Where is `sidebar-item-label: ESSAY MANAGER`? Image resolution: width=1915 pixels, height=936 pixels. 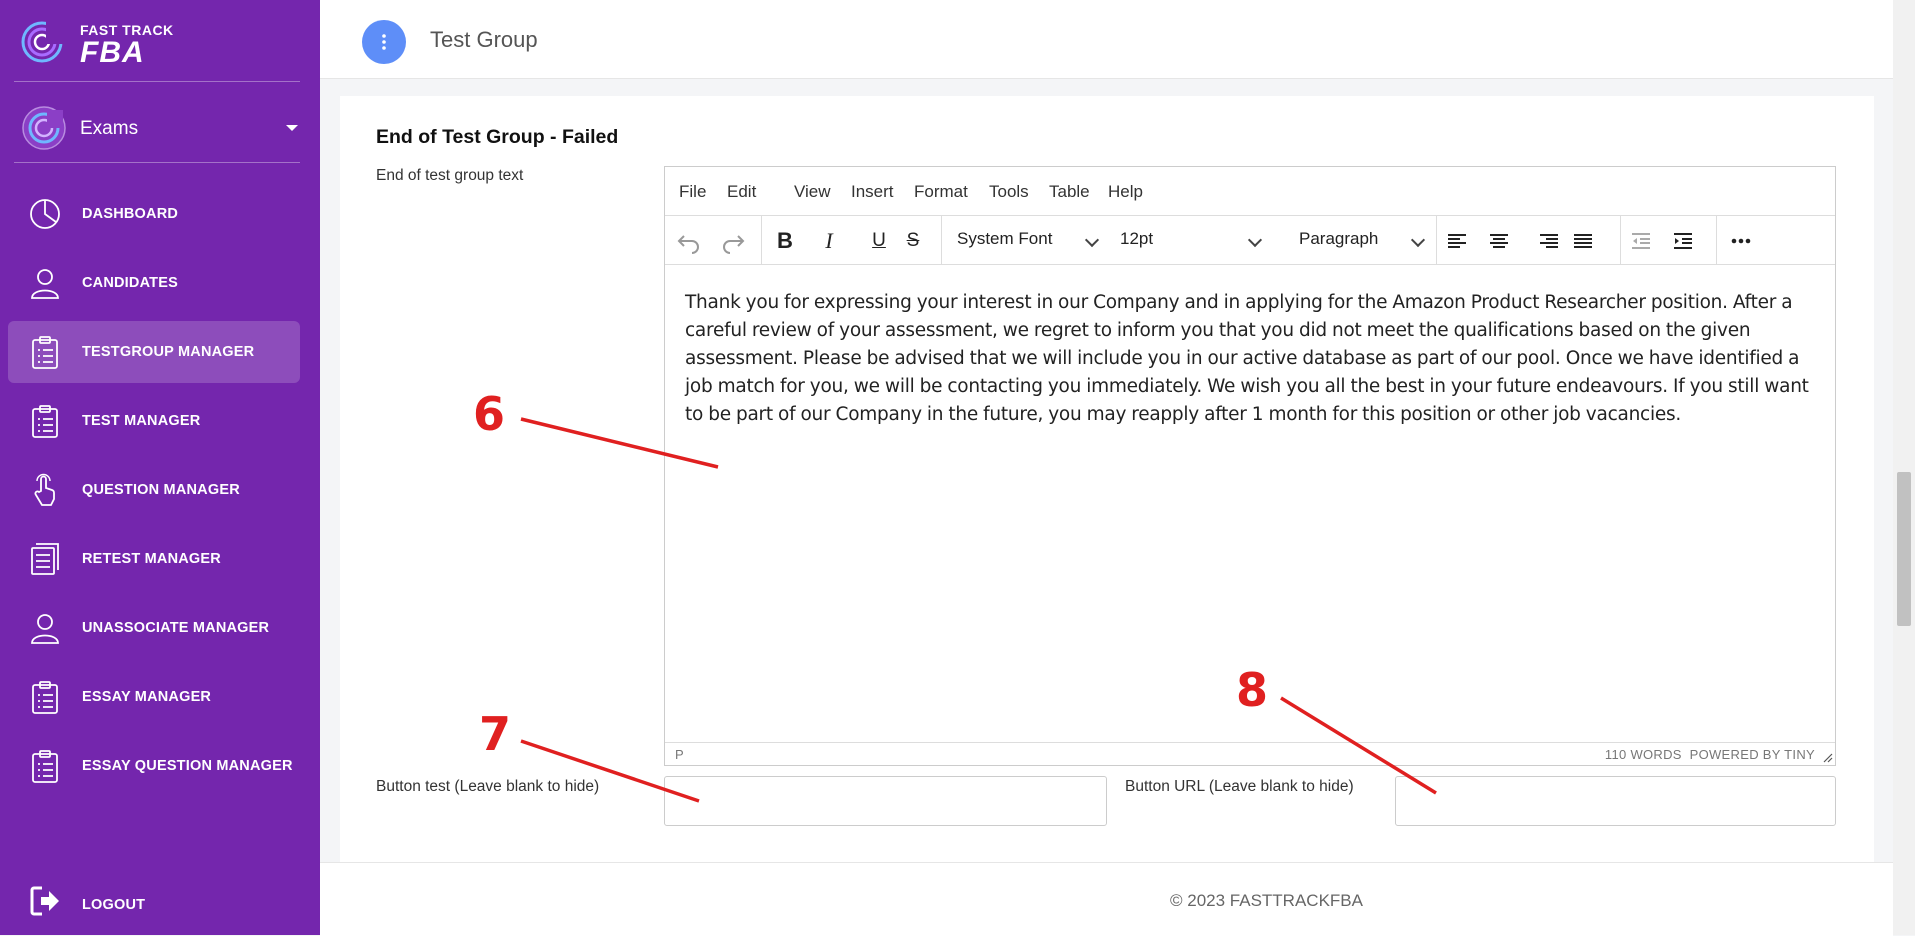
sidebar-item-label: ESSAY MANAGER is located at coordinates (147, 697).